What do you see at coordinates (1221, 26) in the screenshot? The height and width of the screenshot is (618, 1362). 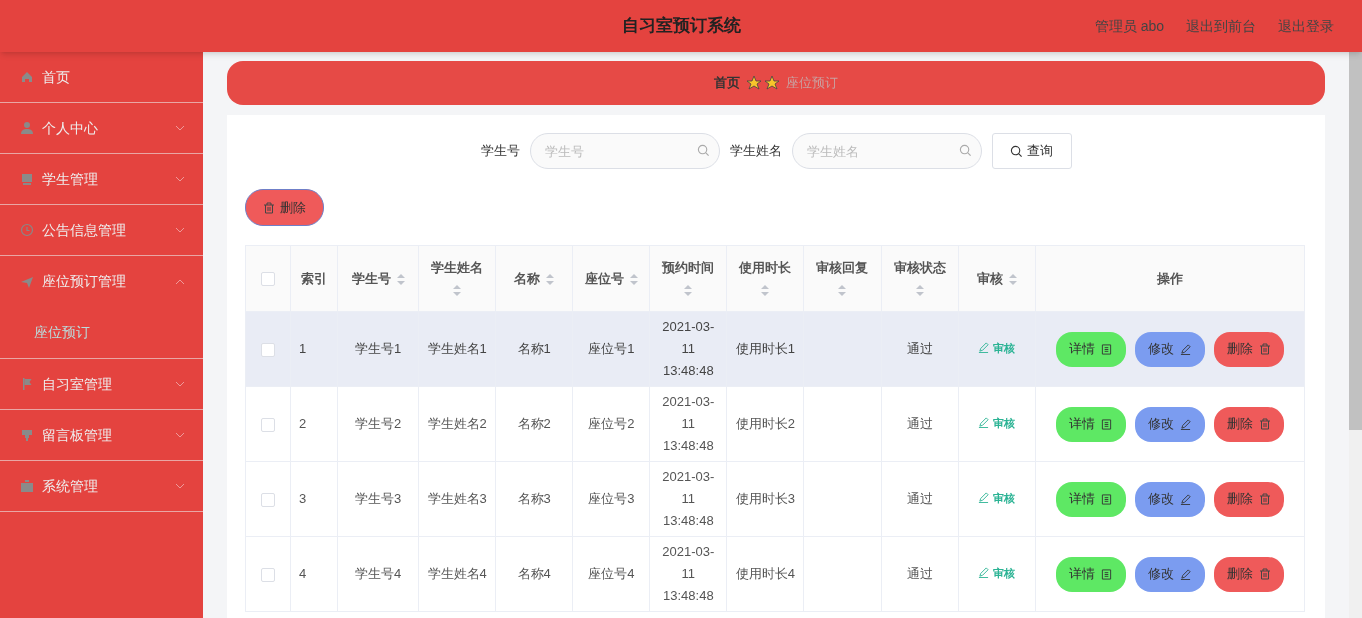 I see `header-link: 退出到前台` at bounding box center [1221, 26].